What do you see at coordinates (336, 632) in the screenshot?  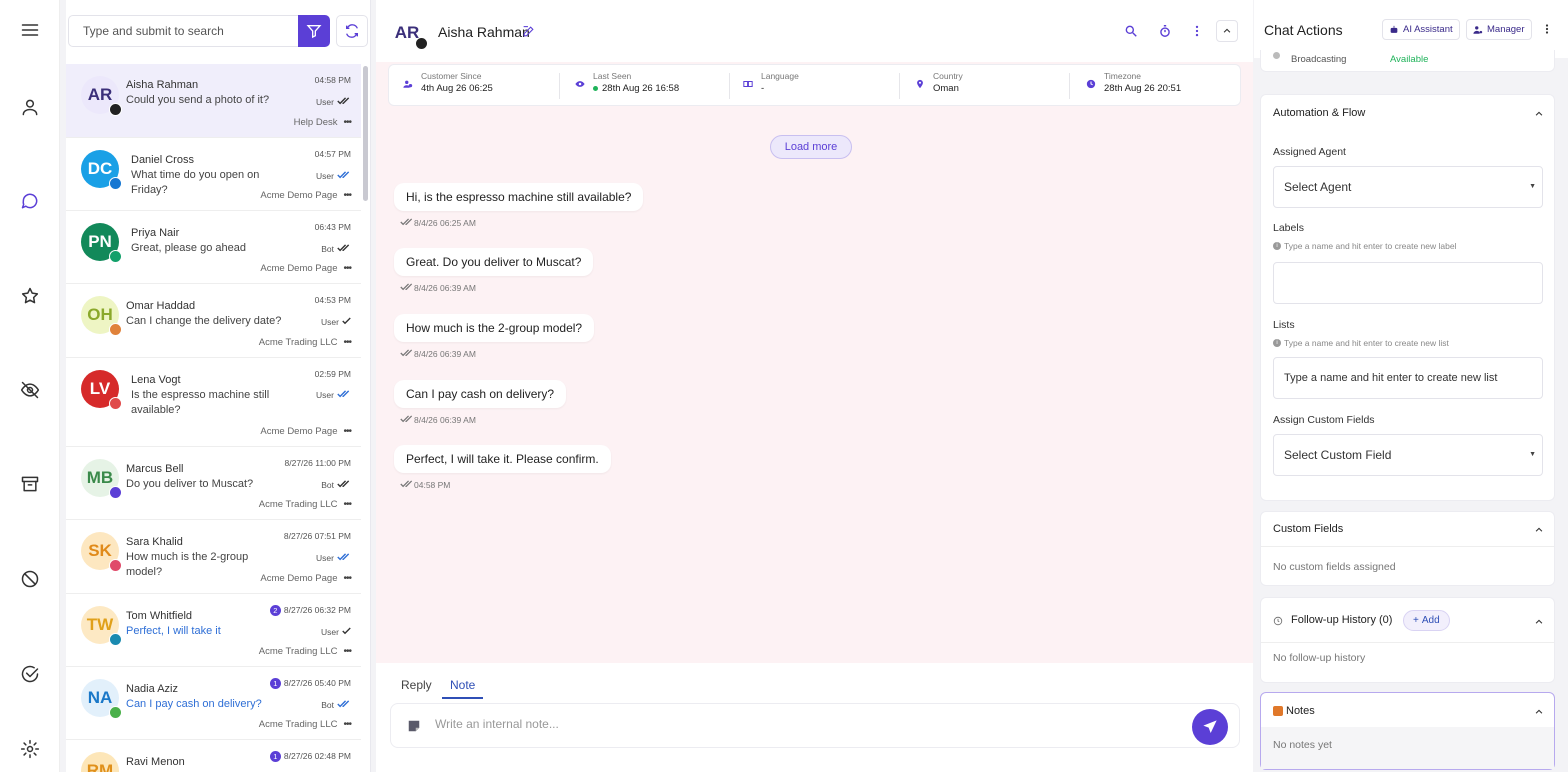 I see `sender-role: User` at bounding box center [336, 632].